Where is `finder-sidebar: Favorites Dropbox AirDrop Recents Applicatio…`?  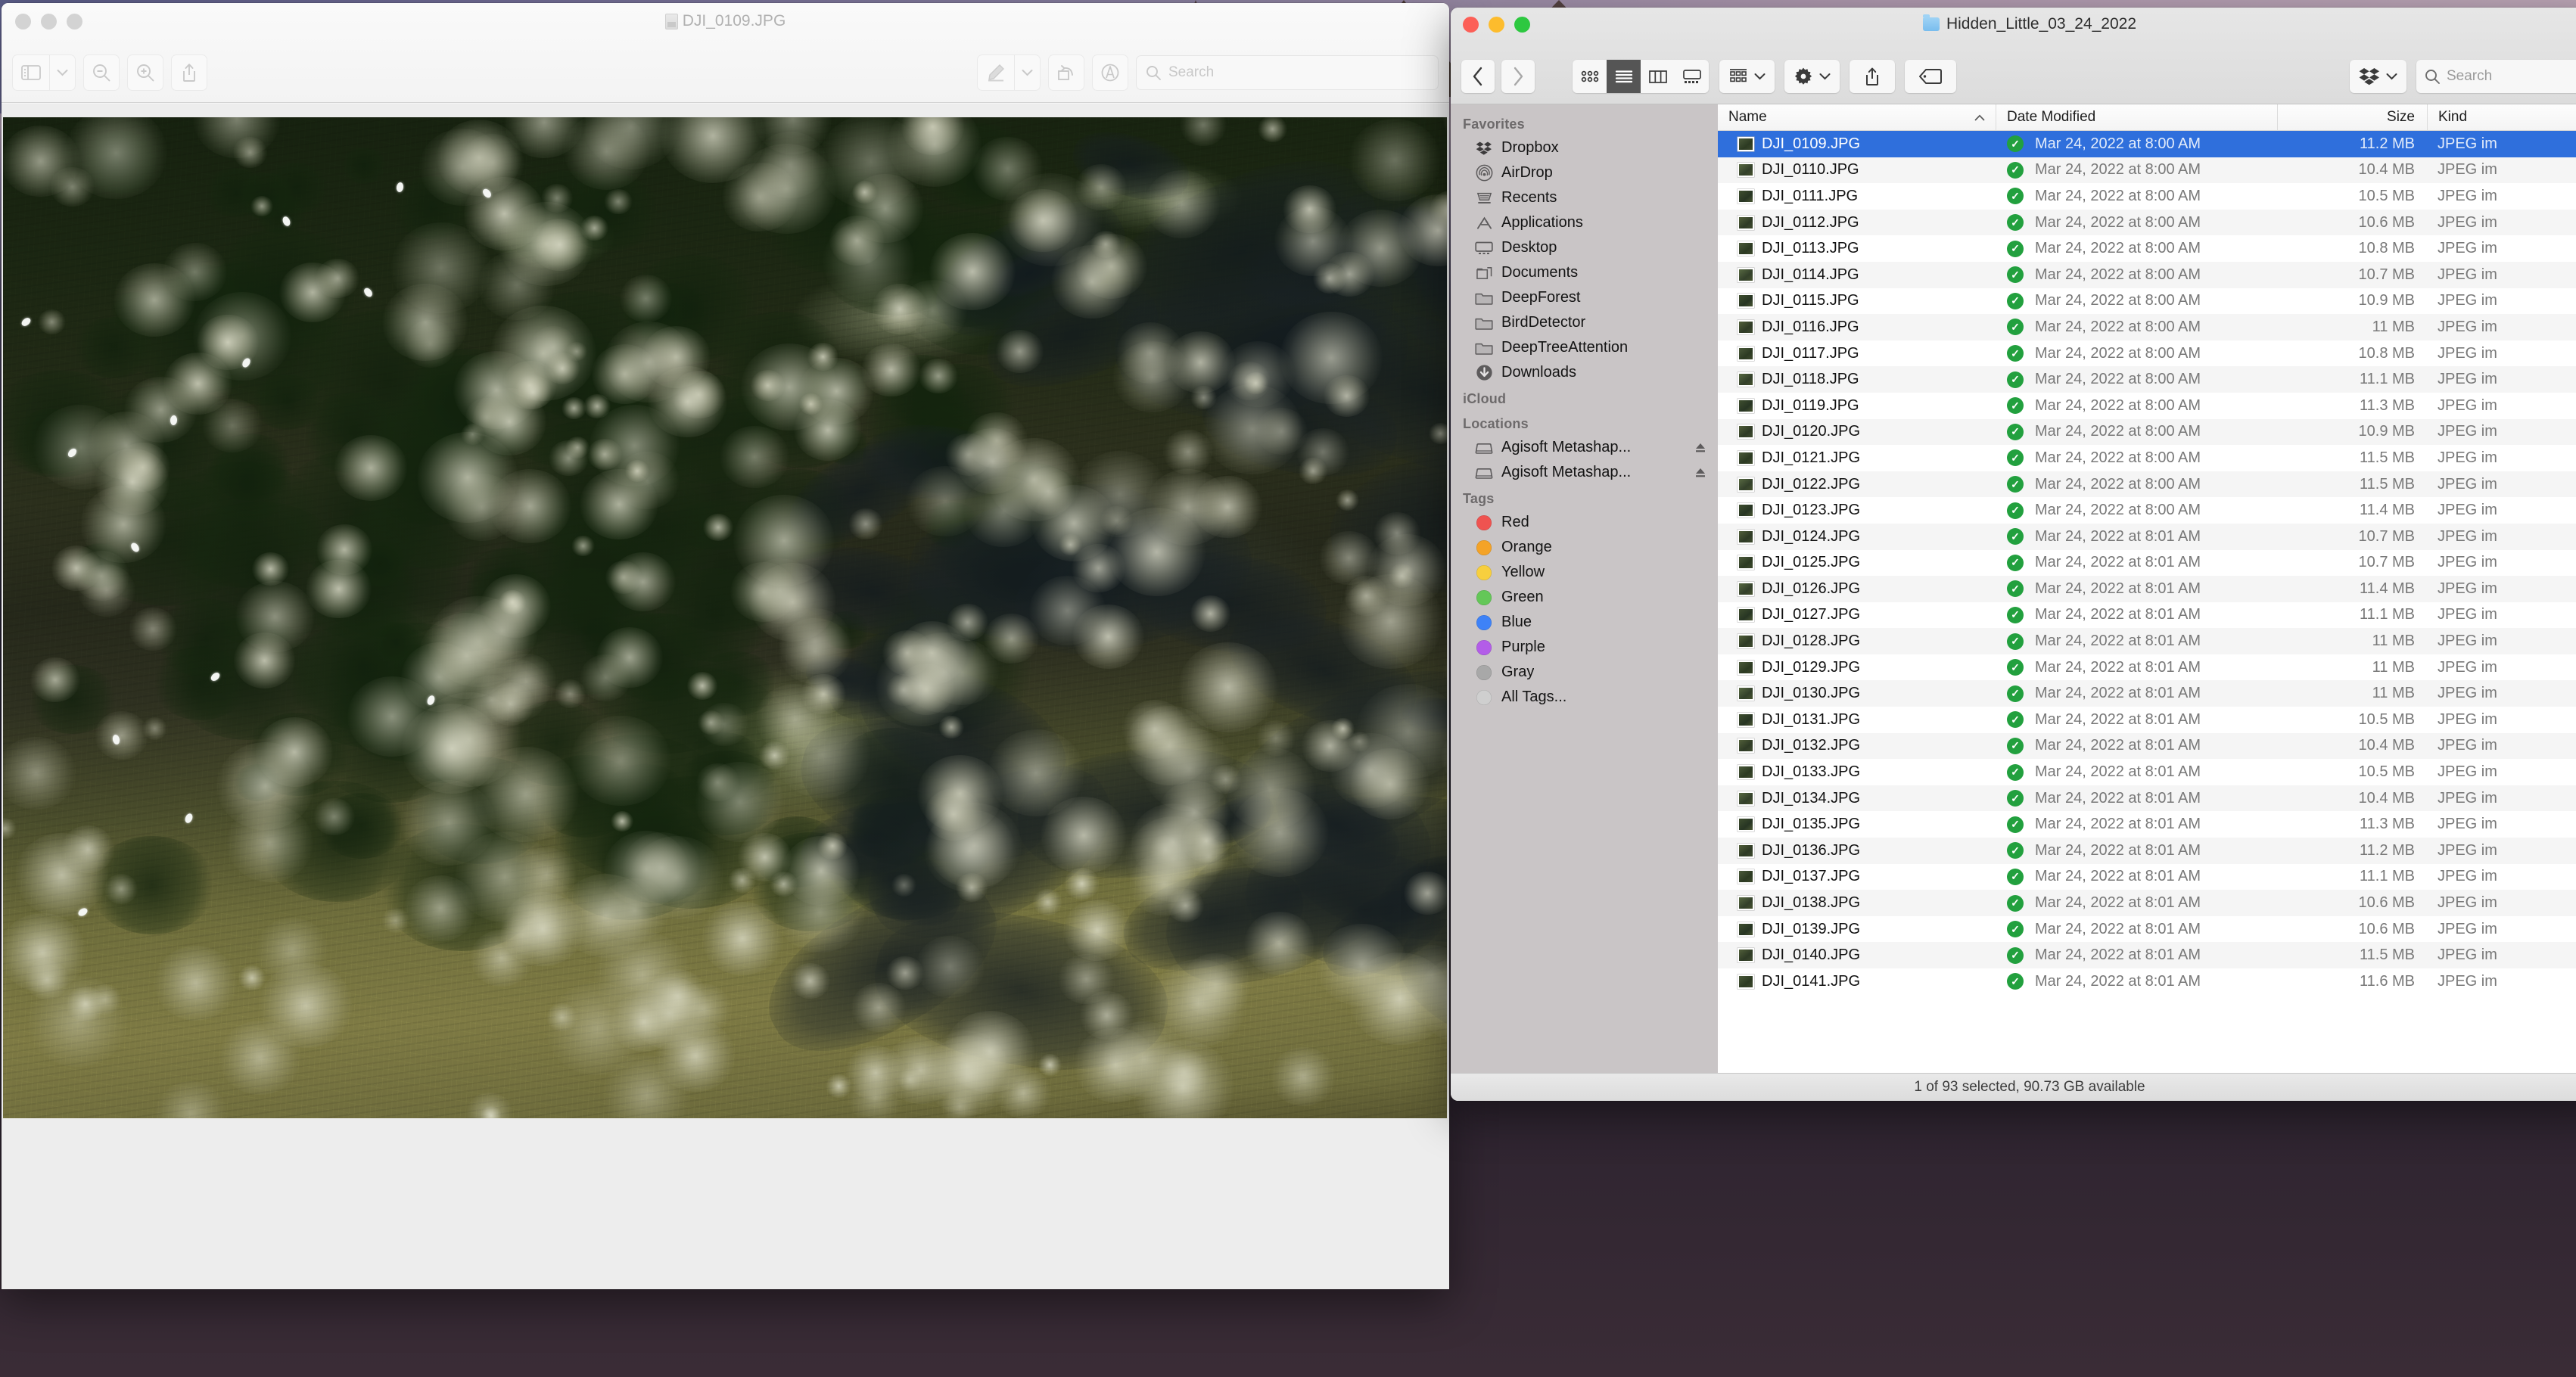 finder-sidebar: Favorites Dropbox AirDrop Recents Applicatio… is located at coordinates (1585, 588).